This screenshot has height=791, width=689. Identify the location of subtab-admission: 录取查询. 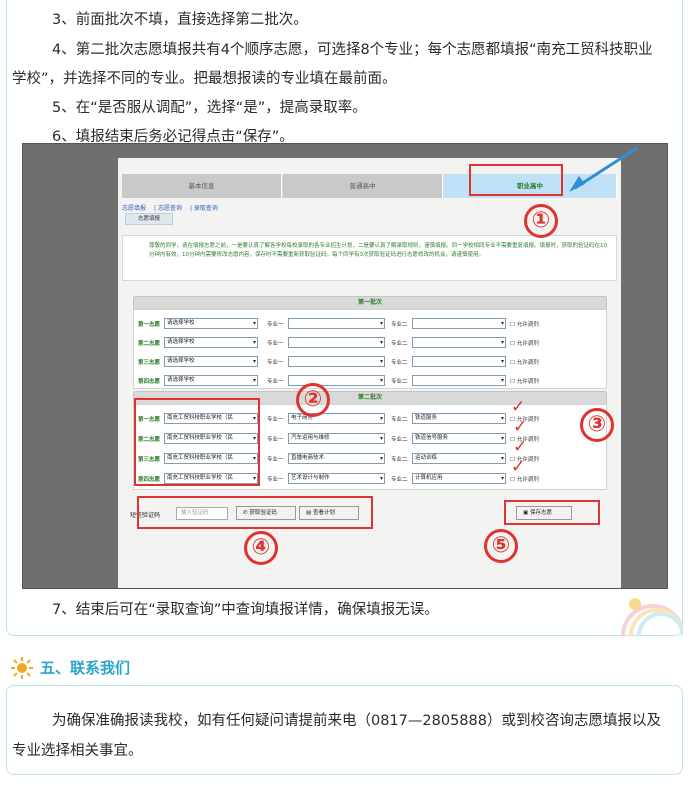
(206, 208).